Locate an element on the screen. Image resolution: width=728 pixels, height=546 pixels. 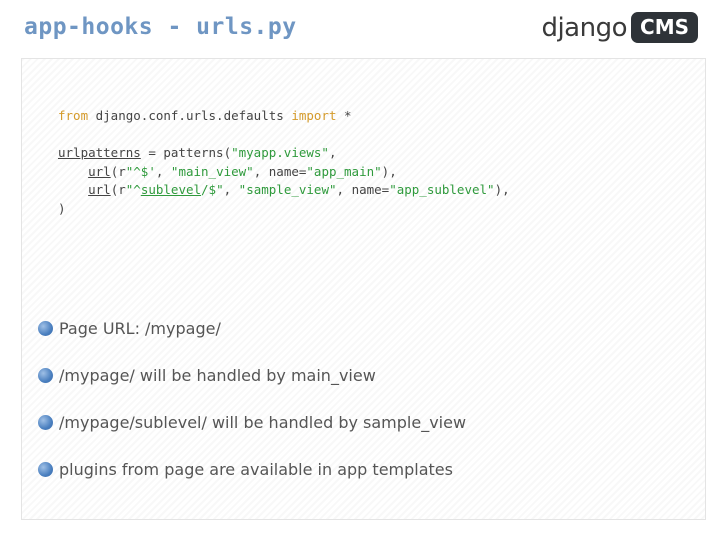
urlpatterns-name: urlpatterns is located at coordinates (99, 152).